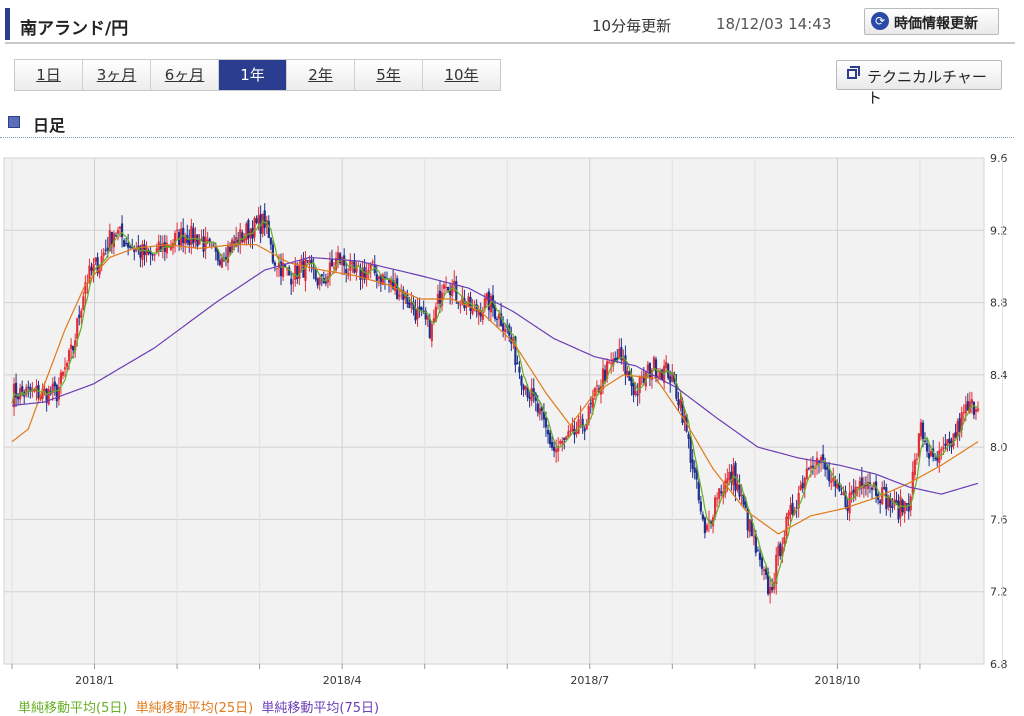  I want to click on legend-ma75: 単純移動平均(75日), so click(320, 708).